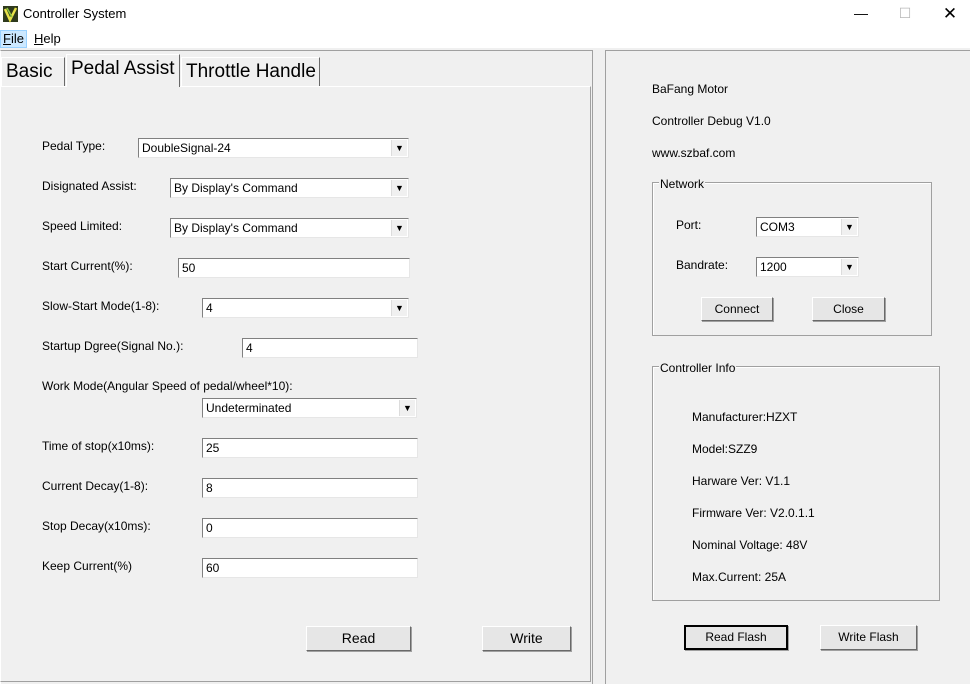 The image size is (970, 684). I want to click on close-window-button: ✕, so click(948, 14).